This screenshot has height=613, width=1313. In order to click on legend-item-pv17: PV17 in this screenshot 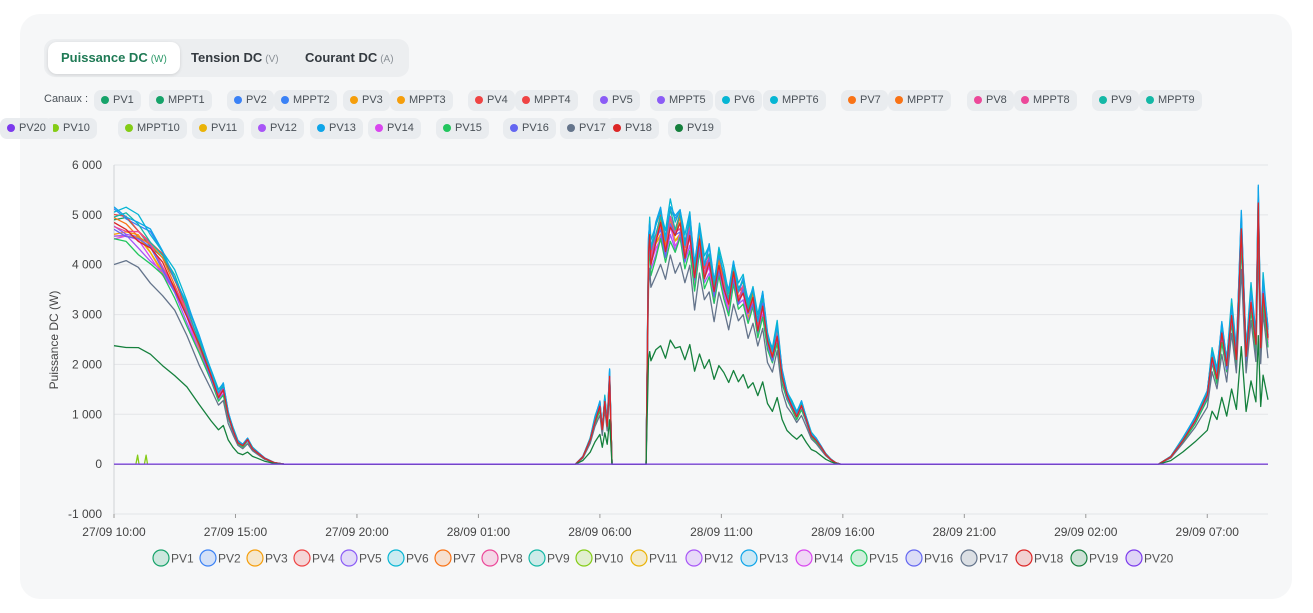, I will do `click(984, 558)`.